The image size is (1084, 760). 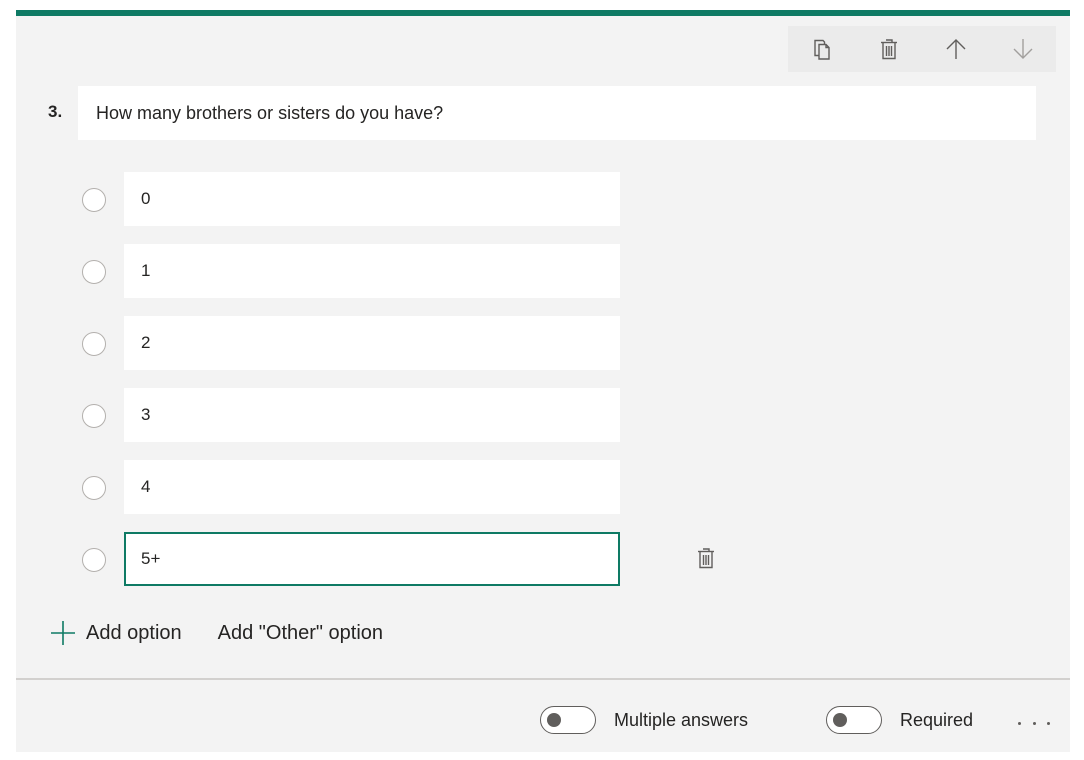 What do you see at coordinates (854, 720) in the screenshot?
I see `required-toggle` at bounding box center [854, 720].